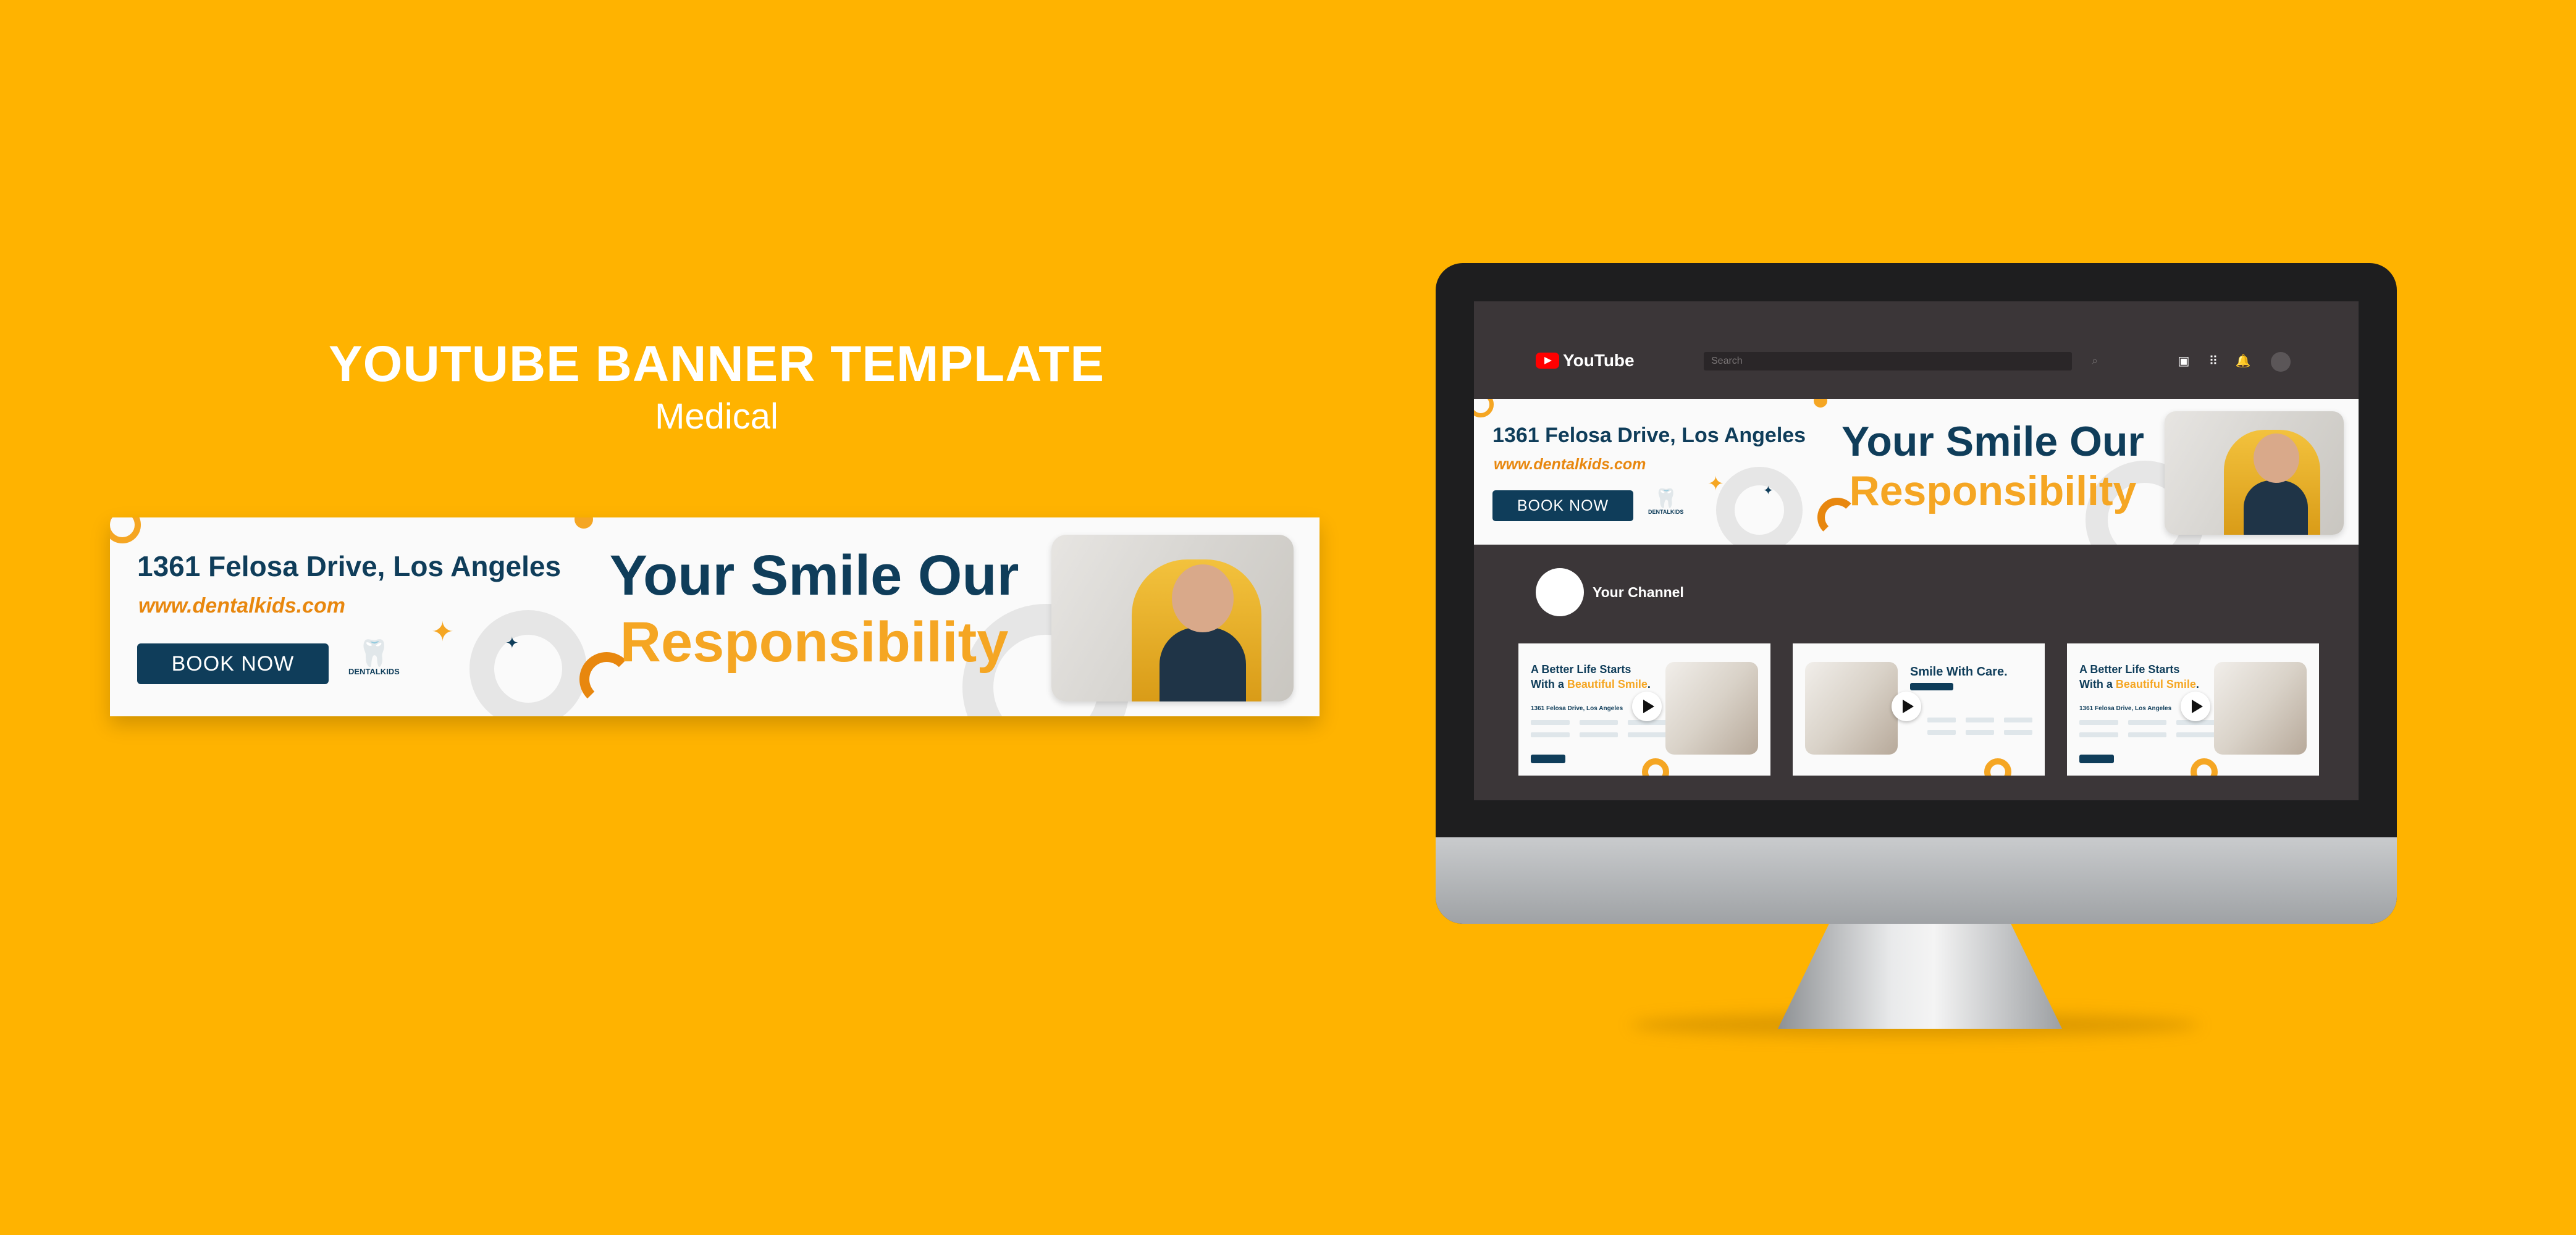 This screenshot has width=2576, height=1235. I want to click on monitor-stand, so click(1920, 977).